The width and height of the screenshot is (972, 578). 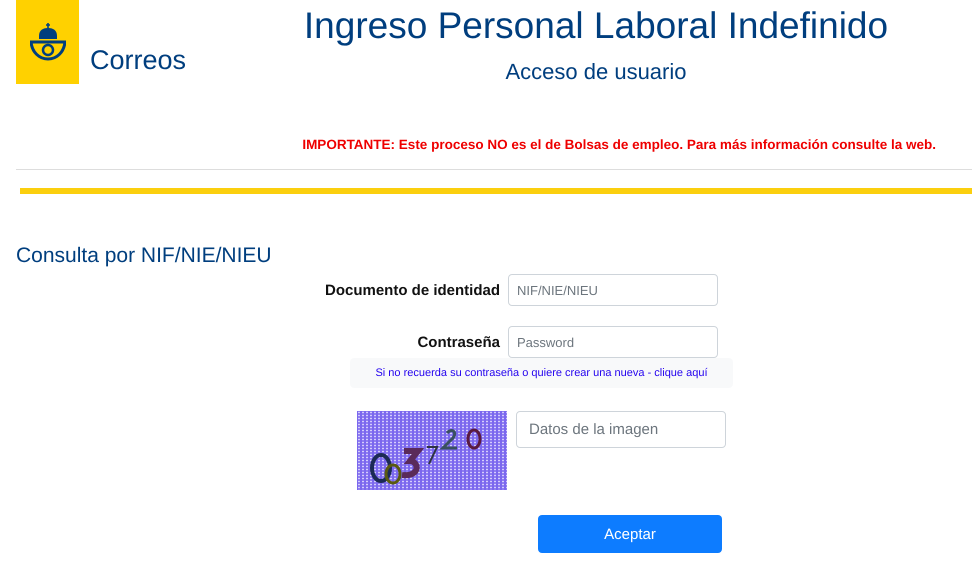 I want to click on warning-notice: IMPORTANTE: Este proceso NO es el de Bolsas de empleo. Para más información consulte la web., so click(x=618, y=144).